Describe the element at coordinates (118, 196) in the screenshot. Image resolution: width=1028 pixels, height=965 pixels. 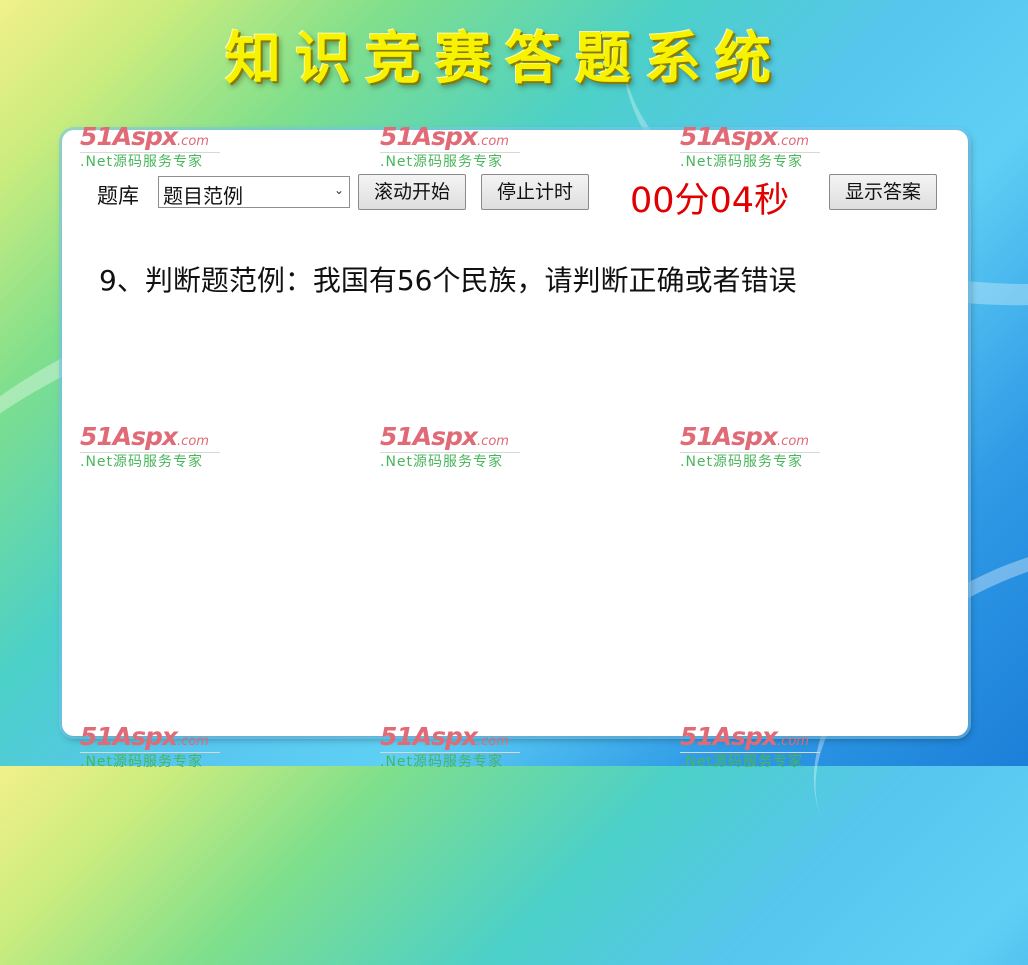
I see `question-bank-label: 题库` at that location.